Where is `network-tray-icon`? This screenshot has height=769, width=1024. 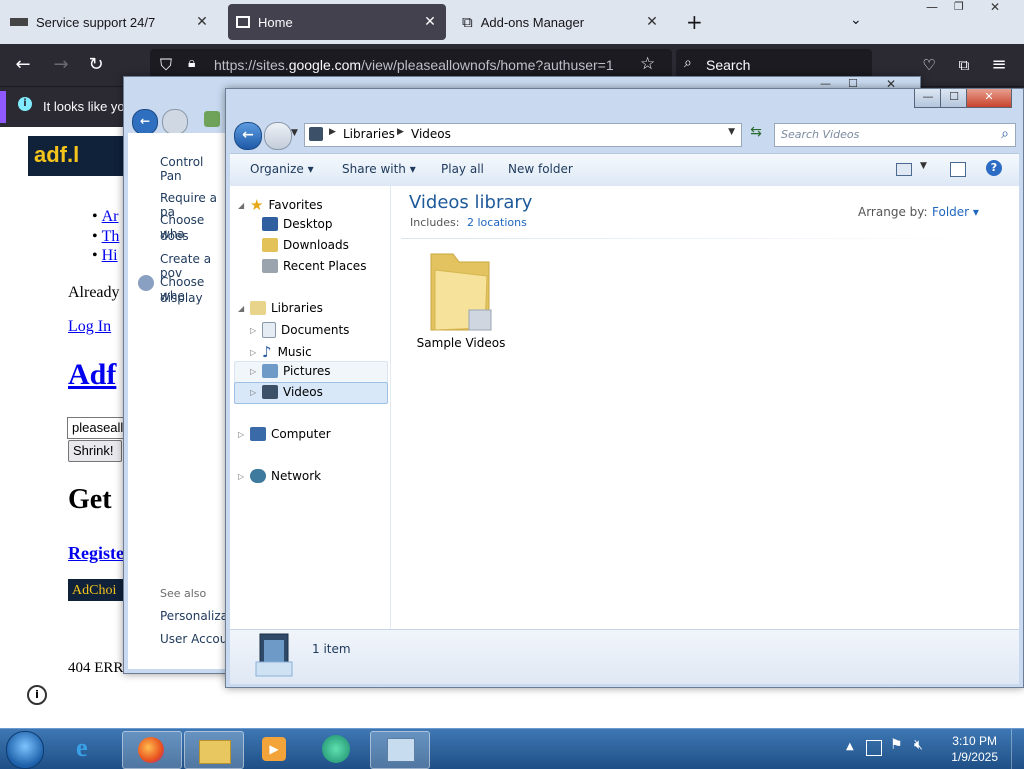
network-tray-icon is located at coordinates (874, 748).